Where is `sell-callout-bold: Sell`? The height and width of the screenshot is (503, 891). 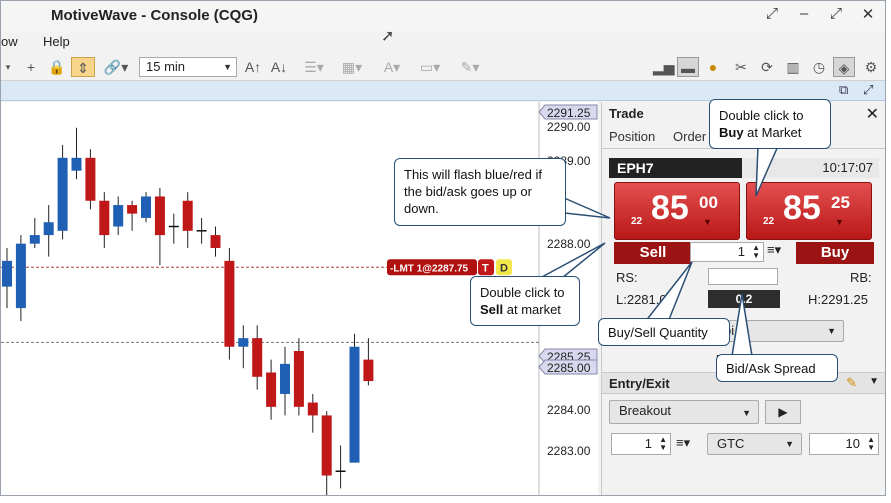 sell-callout-bold: Sell is located at coordinates (492, 309).